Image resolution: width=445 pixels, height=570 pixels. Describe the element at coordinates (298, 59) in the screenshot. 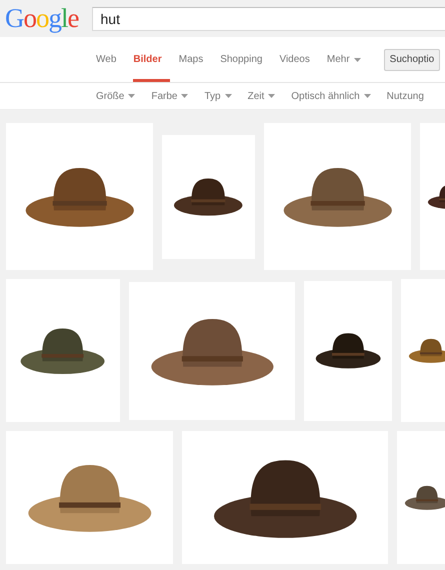

I see `nav-tab: Videos` at that location.